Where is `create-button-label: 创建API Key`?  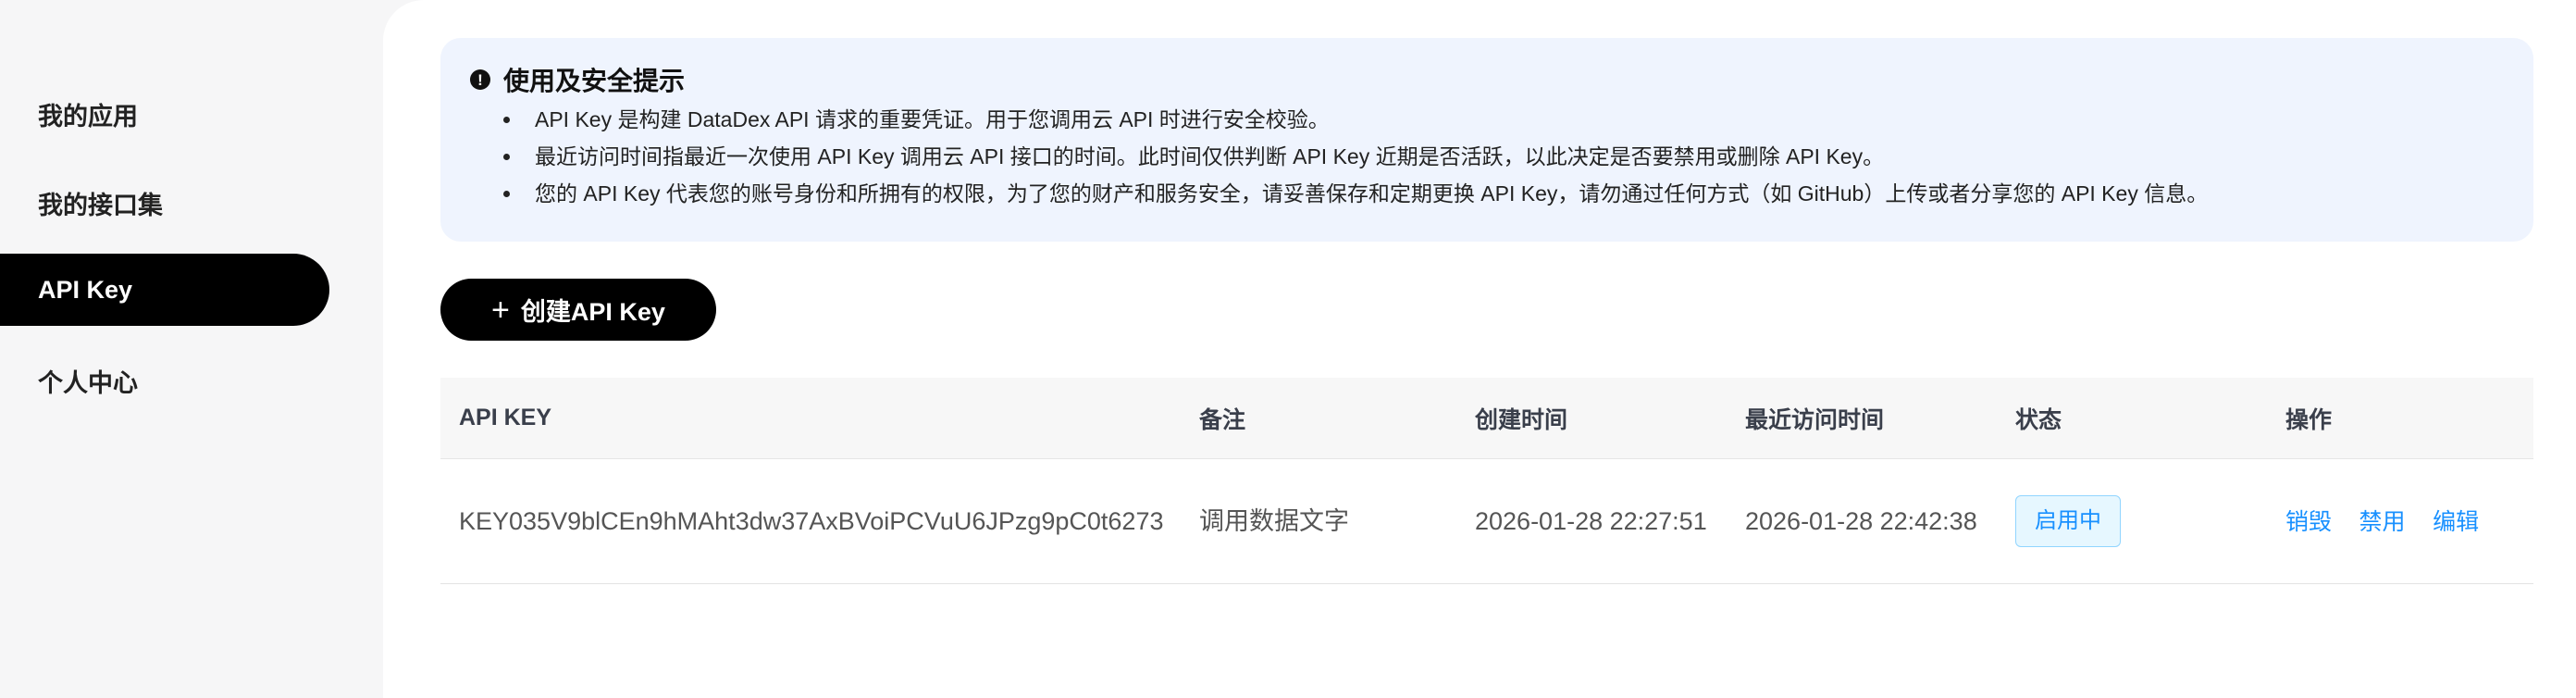
create-button-label: 创建API Key is located at coordinates (592, 312).